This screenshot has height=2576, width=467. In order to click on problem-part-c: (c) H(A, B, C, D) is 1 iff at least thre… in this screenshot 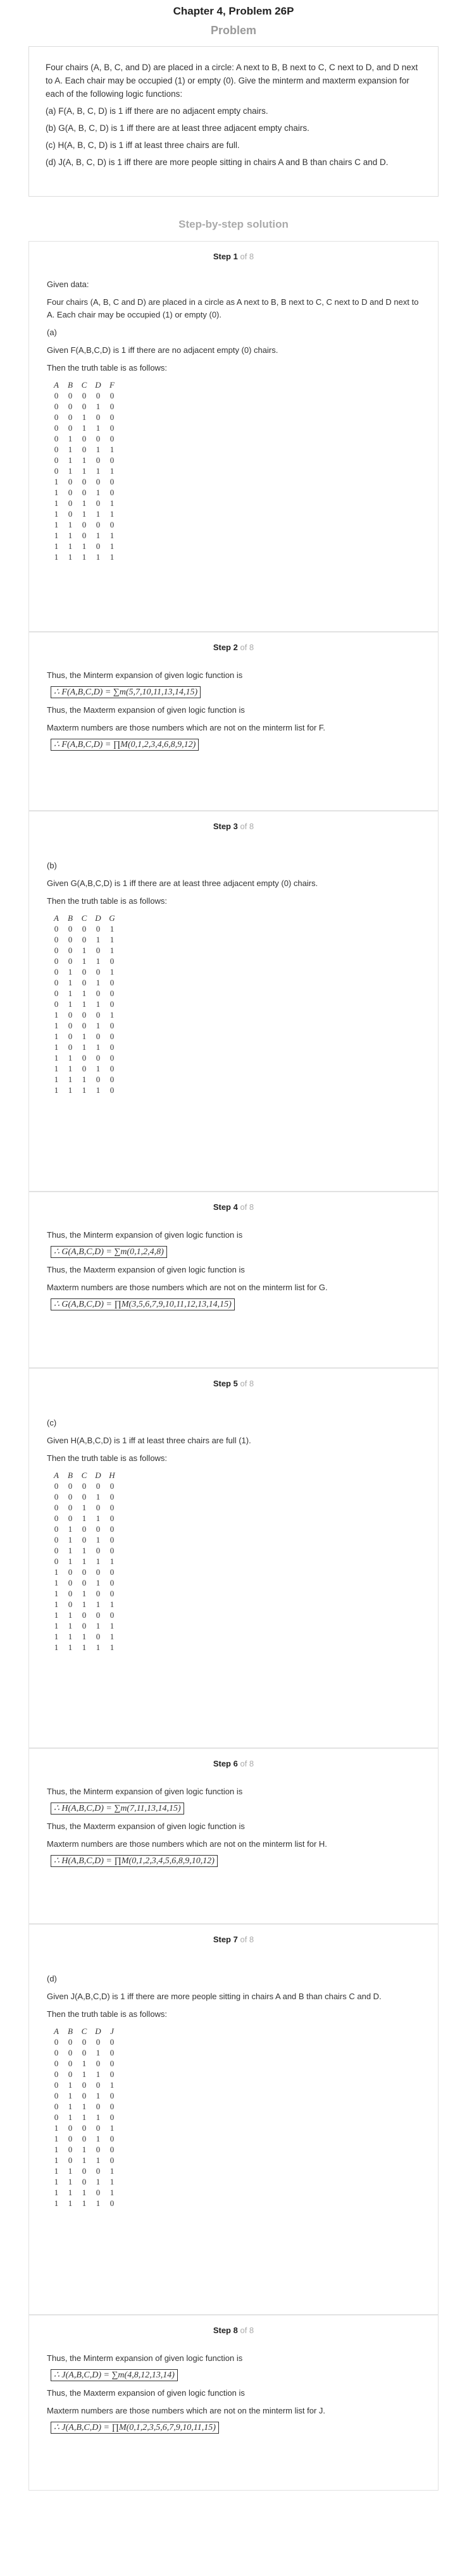, I will do `click(143, 145)`.